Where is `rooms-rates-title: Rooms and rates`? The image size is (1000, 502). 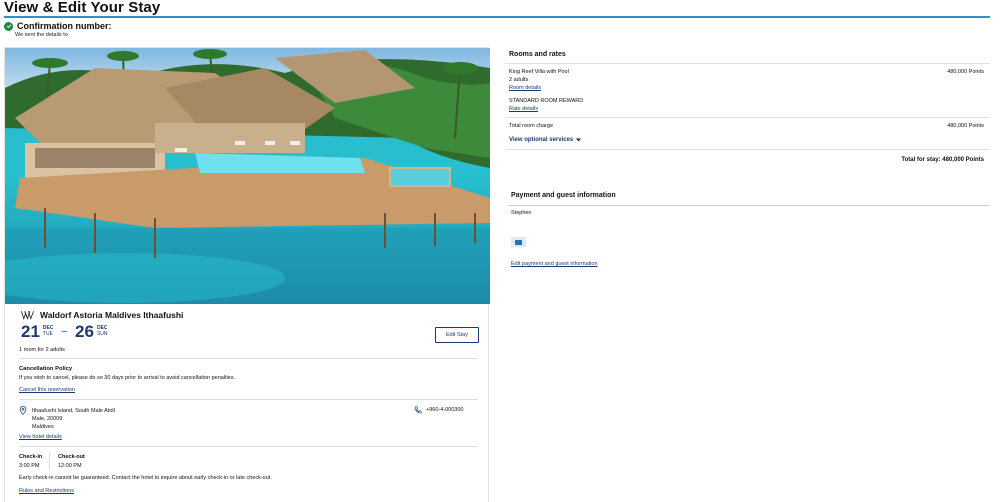 rooms-rates-title: Rooms and rates is located at coordinates (537, 54).